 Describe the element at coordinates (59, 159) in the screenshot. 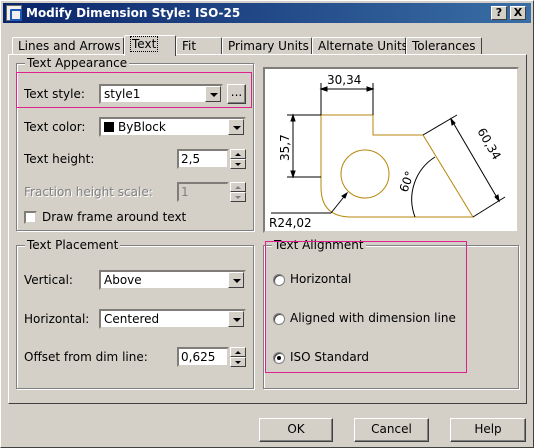

I see `text-height-label: Text height:` at that location.